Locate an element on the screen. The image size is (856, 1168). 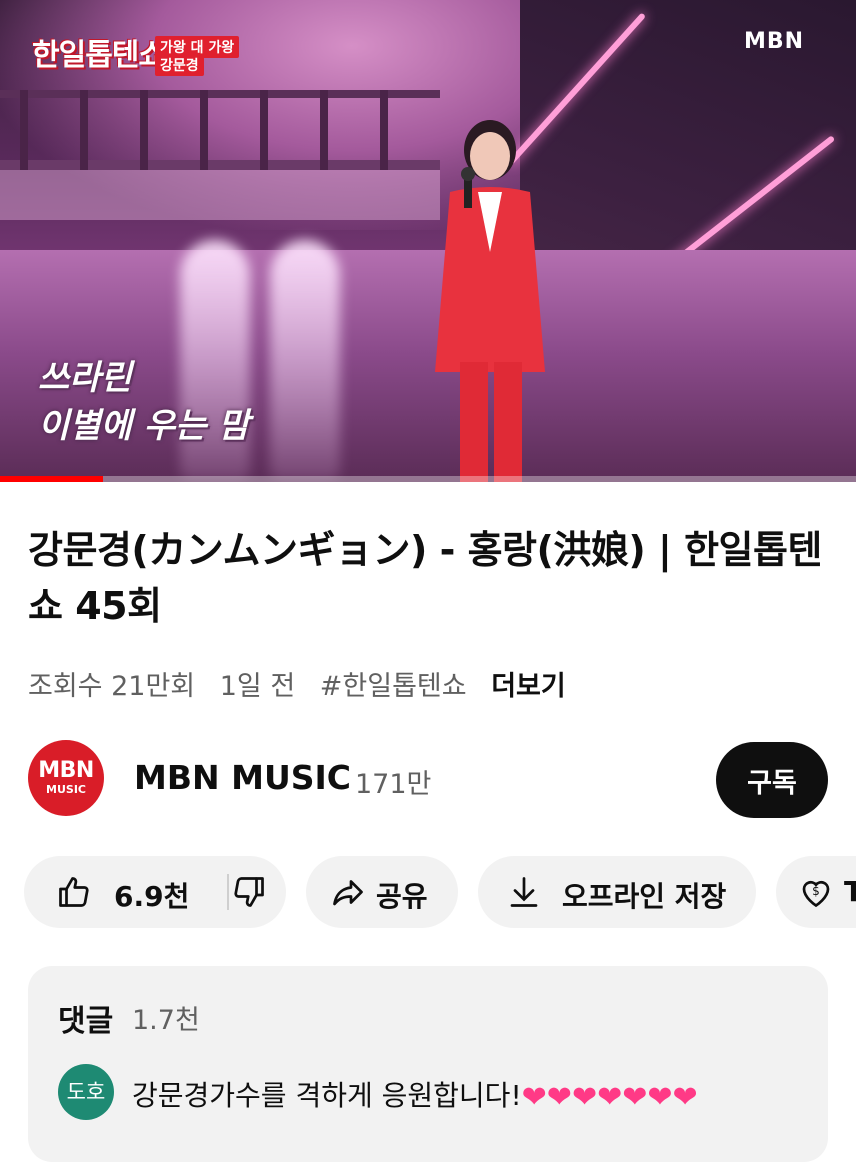
upload-age: 1일 전 is located at coordinates (257, 686).